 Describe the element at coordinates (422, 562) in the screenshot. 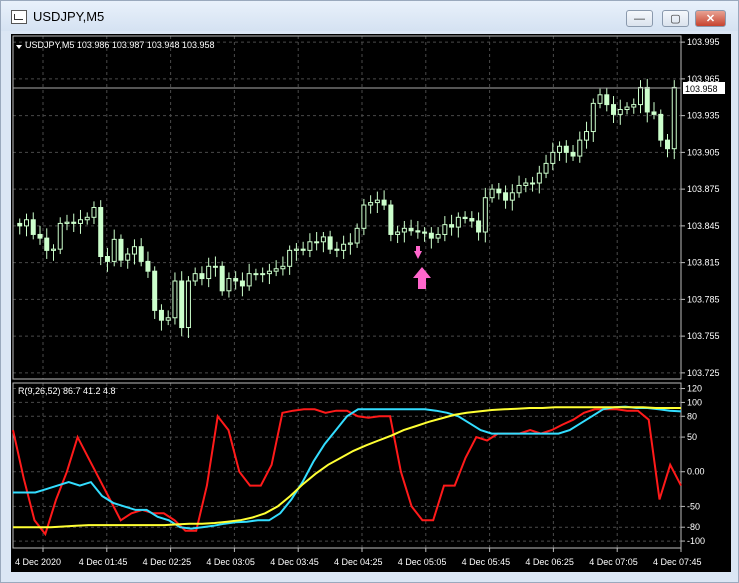

I see `time-tick-label: 4 Dec 05:05` at that location.